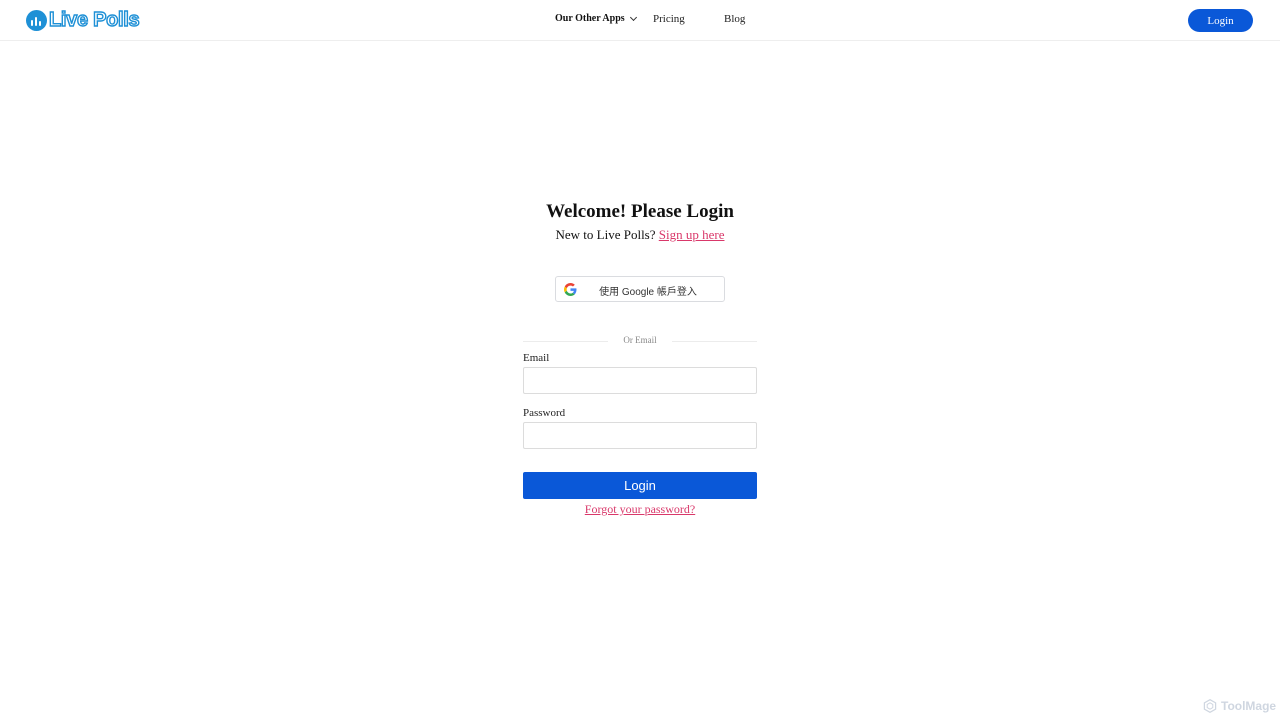 This screenshot has width=1280, height=720. I want to click on watermark-text: ToolMage, so click(1249, 706).